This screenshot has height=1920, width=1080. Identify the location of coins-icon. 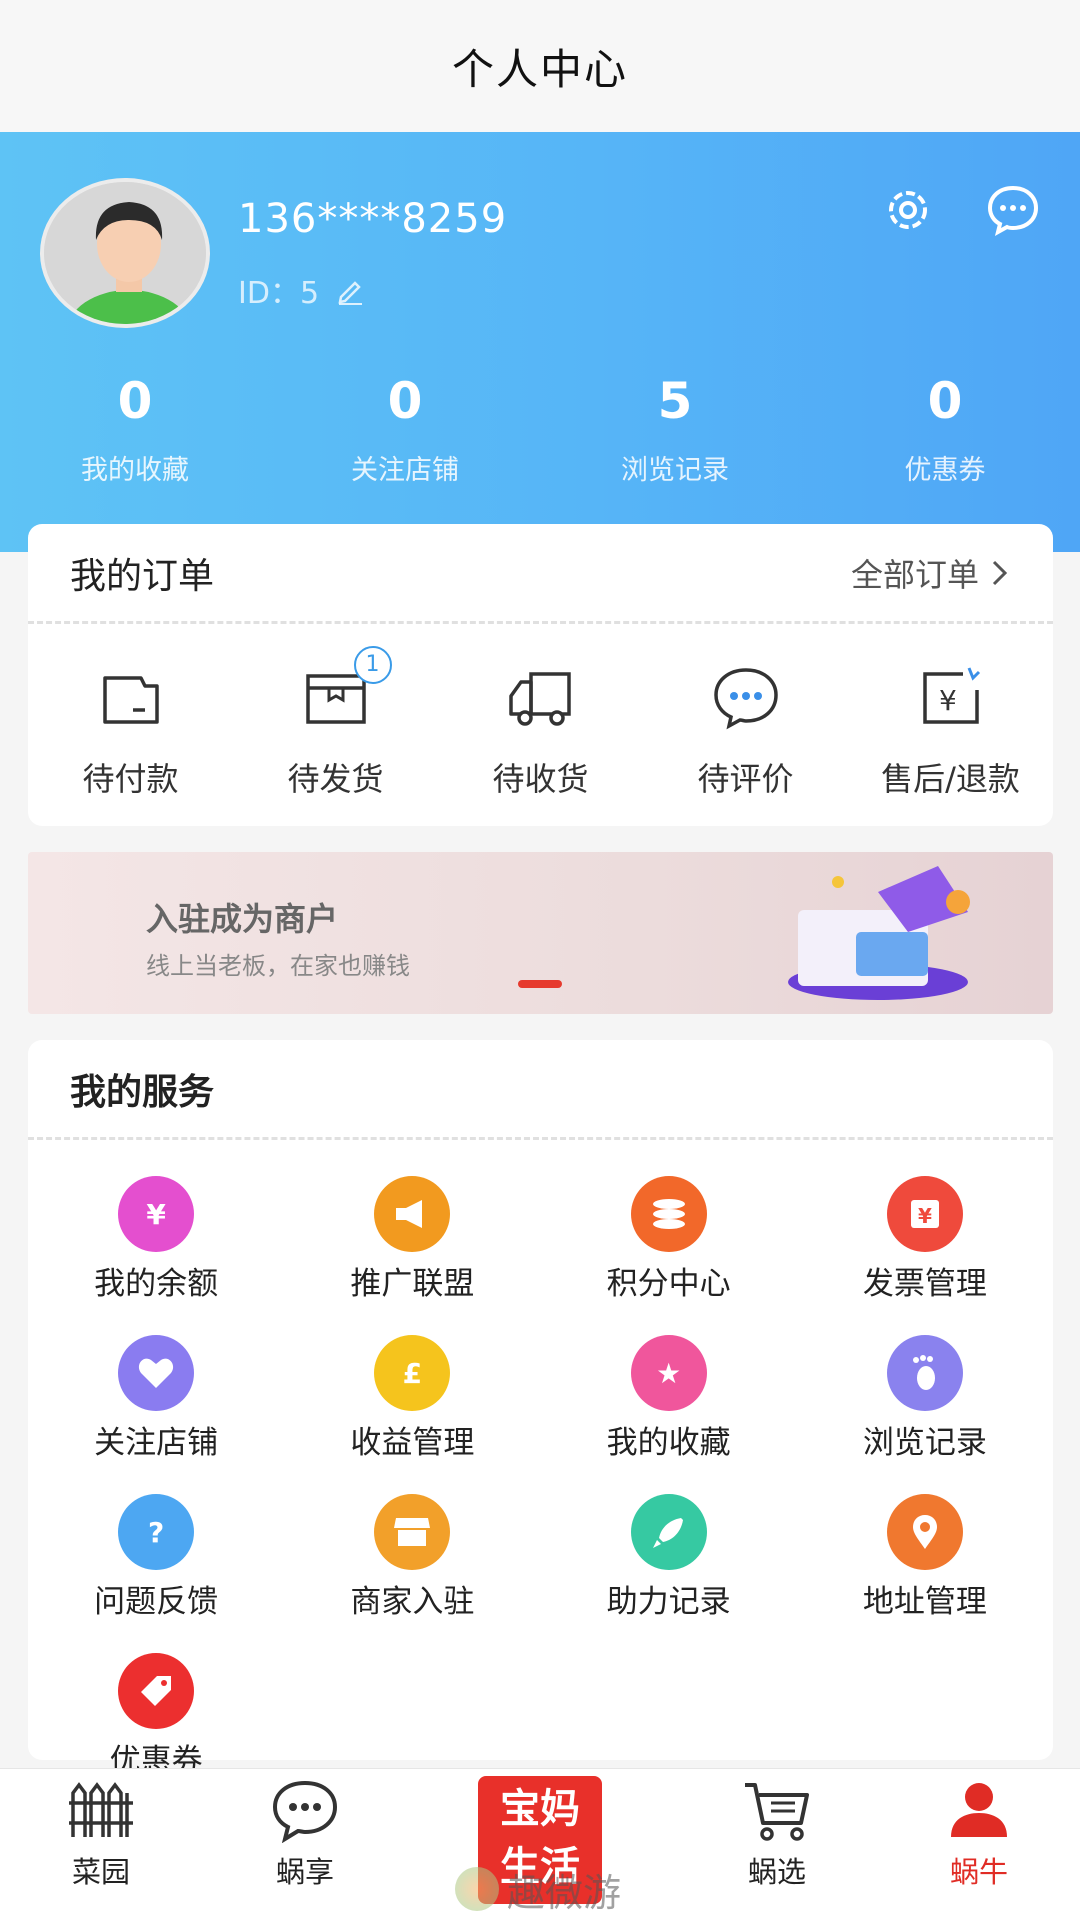
(668, 1214).